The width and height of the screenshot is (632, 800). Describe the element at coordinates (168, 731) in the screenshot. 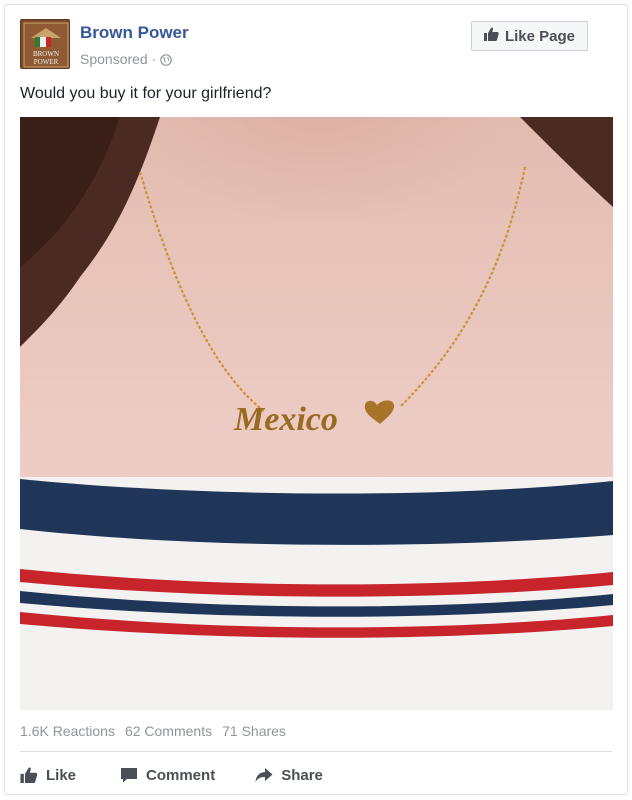

I see `comments-count: 62 Comments` at that location.